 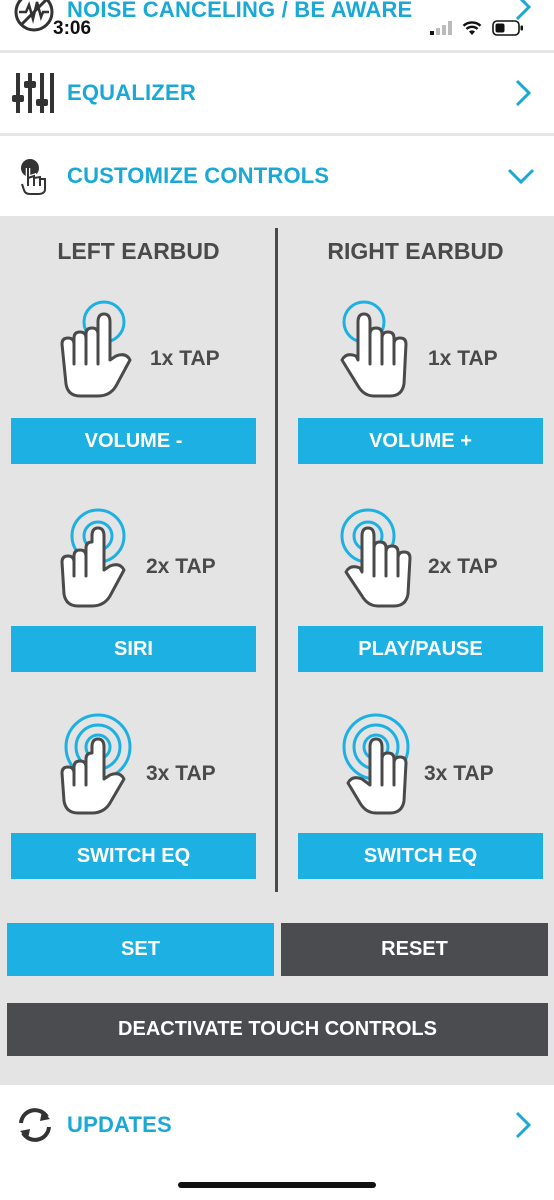 What do you see at coordinates (140, 949) in the screenshot?
I see `set-button: SET` at bounding box center [140, 949].